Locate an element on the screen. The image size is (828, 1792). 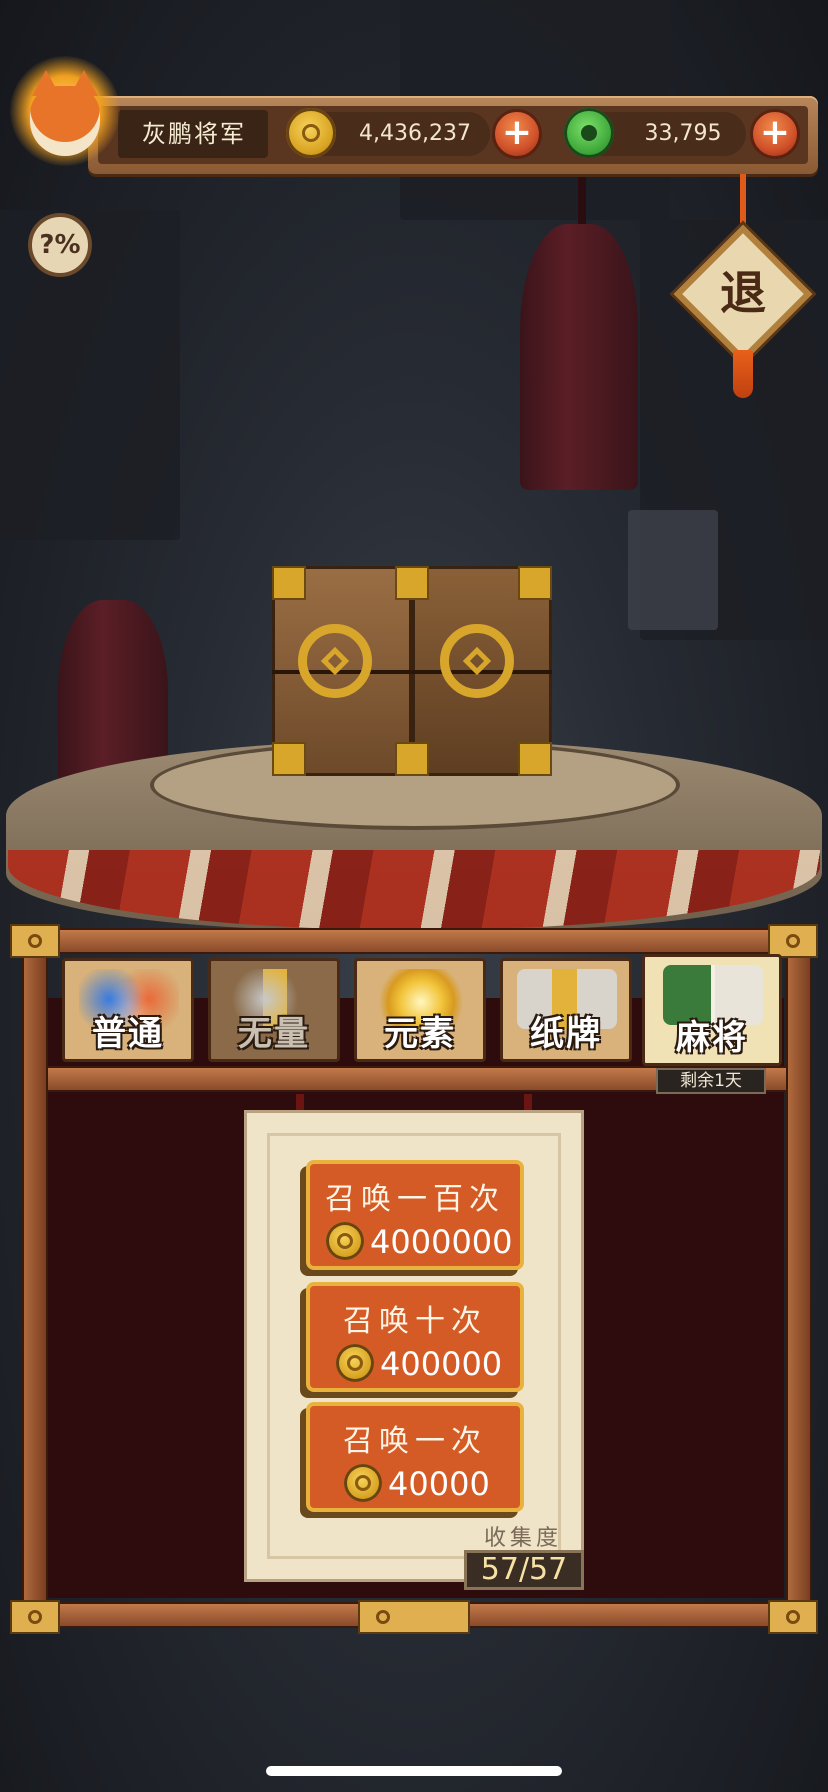
summon-10-button: 召唤十次 400000 is located at coordinates (415, 1337).